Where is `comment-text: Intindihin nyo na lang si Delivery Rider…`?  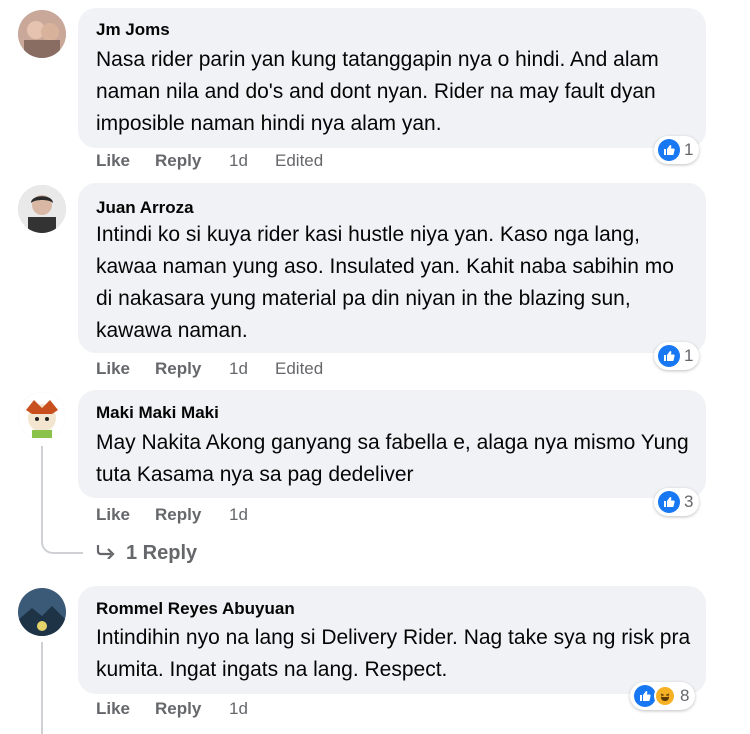
comment-text: Intindihin nyo na lang si Delivery Rider… is located at coordinates (393, 653).